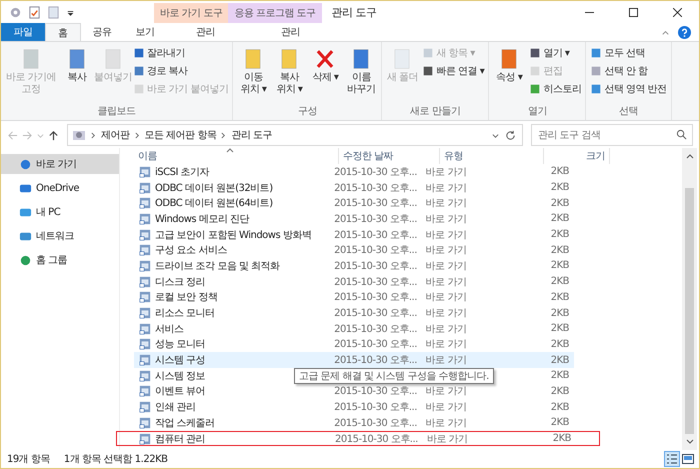 The width and height of the screenshot is (700, 469). I want to click on column-header: 이름, so click(236, 156).